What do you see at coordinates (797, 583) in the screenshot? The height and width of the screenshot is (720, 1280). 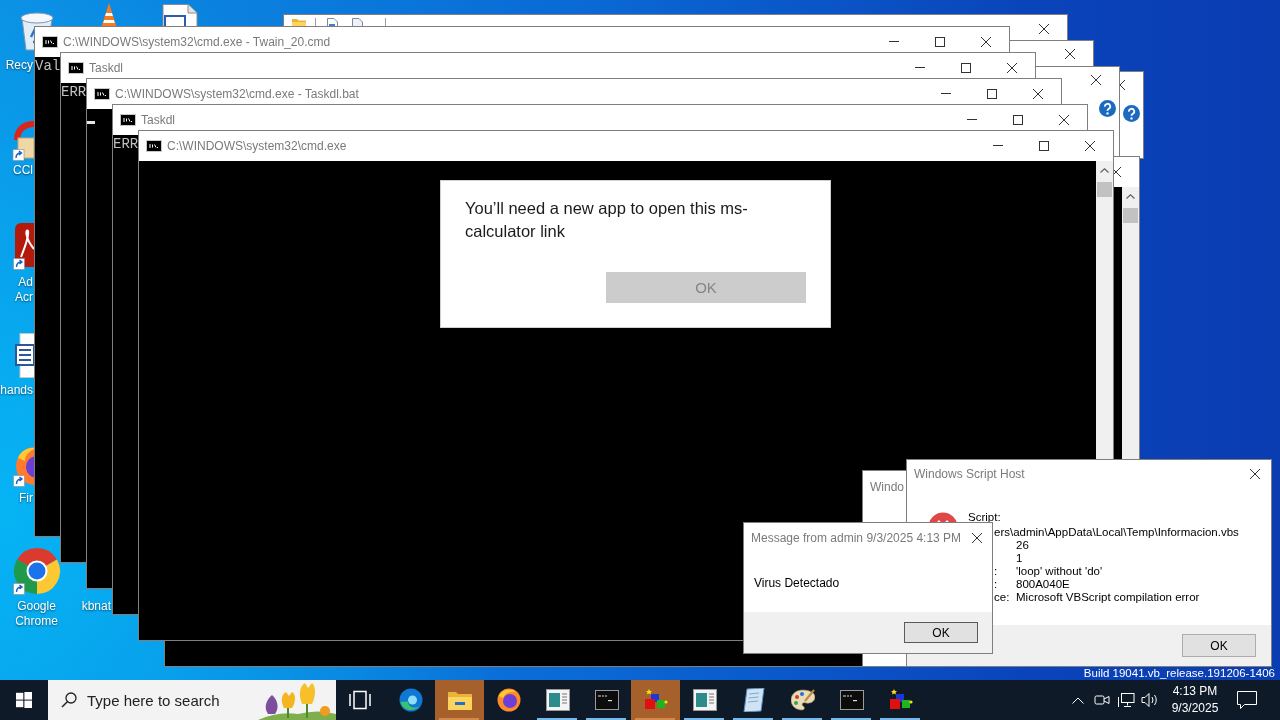 I see `message-text: Virus Detectado` at bounding box center [797, 583].